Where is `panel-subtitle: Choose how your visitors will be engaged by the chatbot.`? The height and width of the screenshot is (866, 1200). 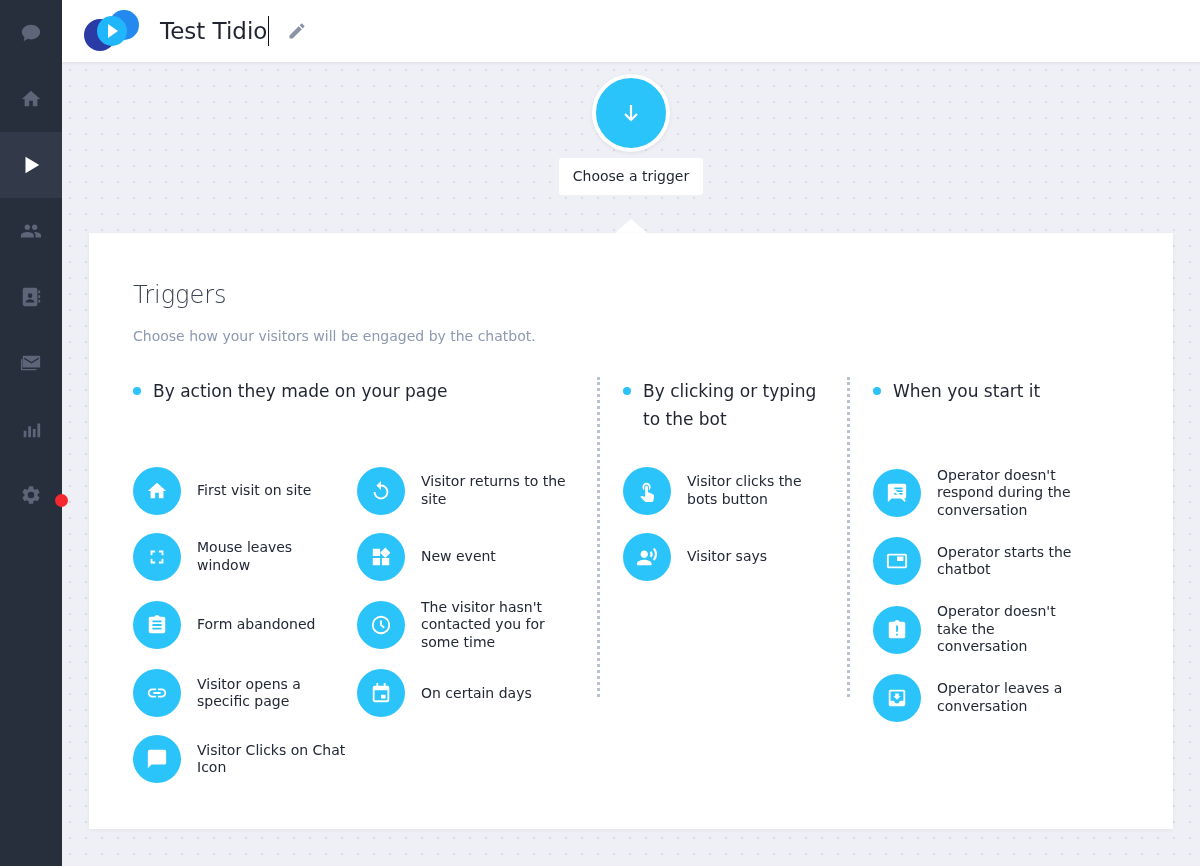 panel-subtitle: Choose how your visitors will be engaged by the chatbot. is located at coordinates (335, 336).